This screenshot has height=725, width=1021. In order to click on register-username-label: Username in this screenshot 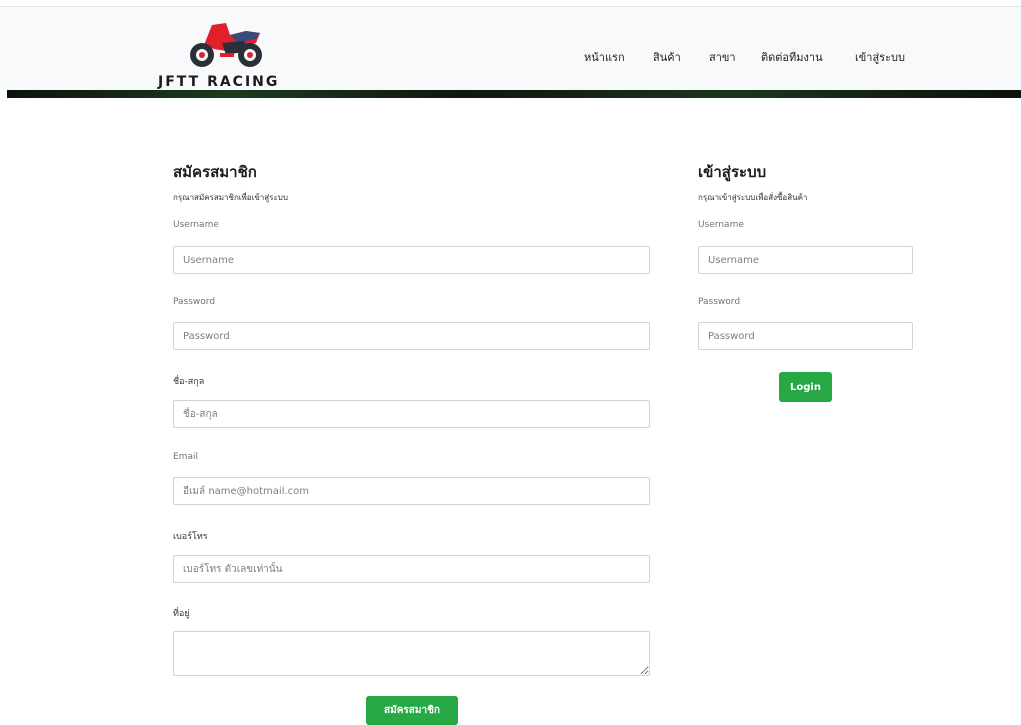, I will do `click(196, 225)`.